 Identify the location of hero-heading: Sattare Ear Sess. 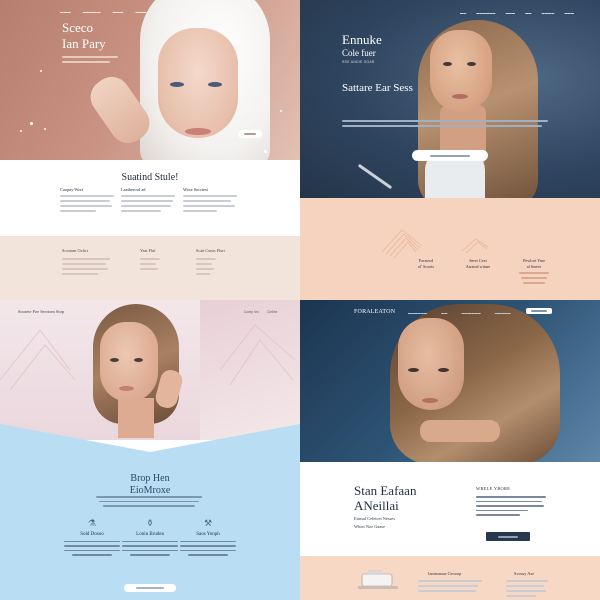
(377, 88).